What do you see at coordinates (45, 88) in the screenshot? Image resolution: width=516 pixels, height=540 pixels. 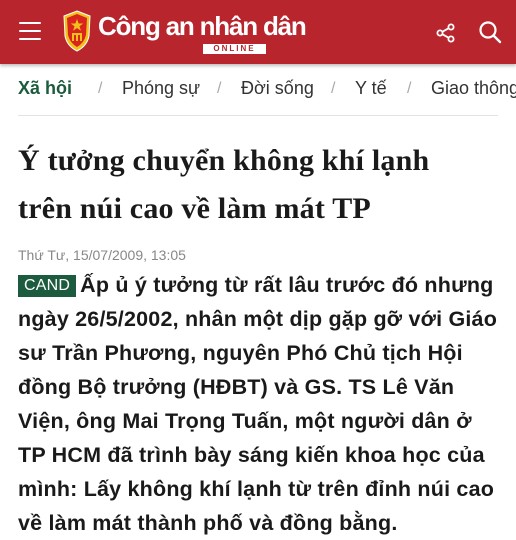 I see `nav-item-xa-hoi: Xã hội` at bounding box center [45, 88].